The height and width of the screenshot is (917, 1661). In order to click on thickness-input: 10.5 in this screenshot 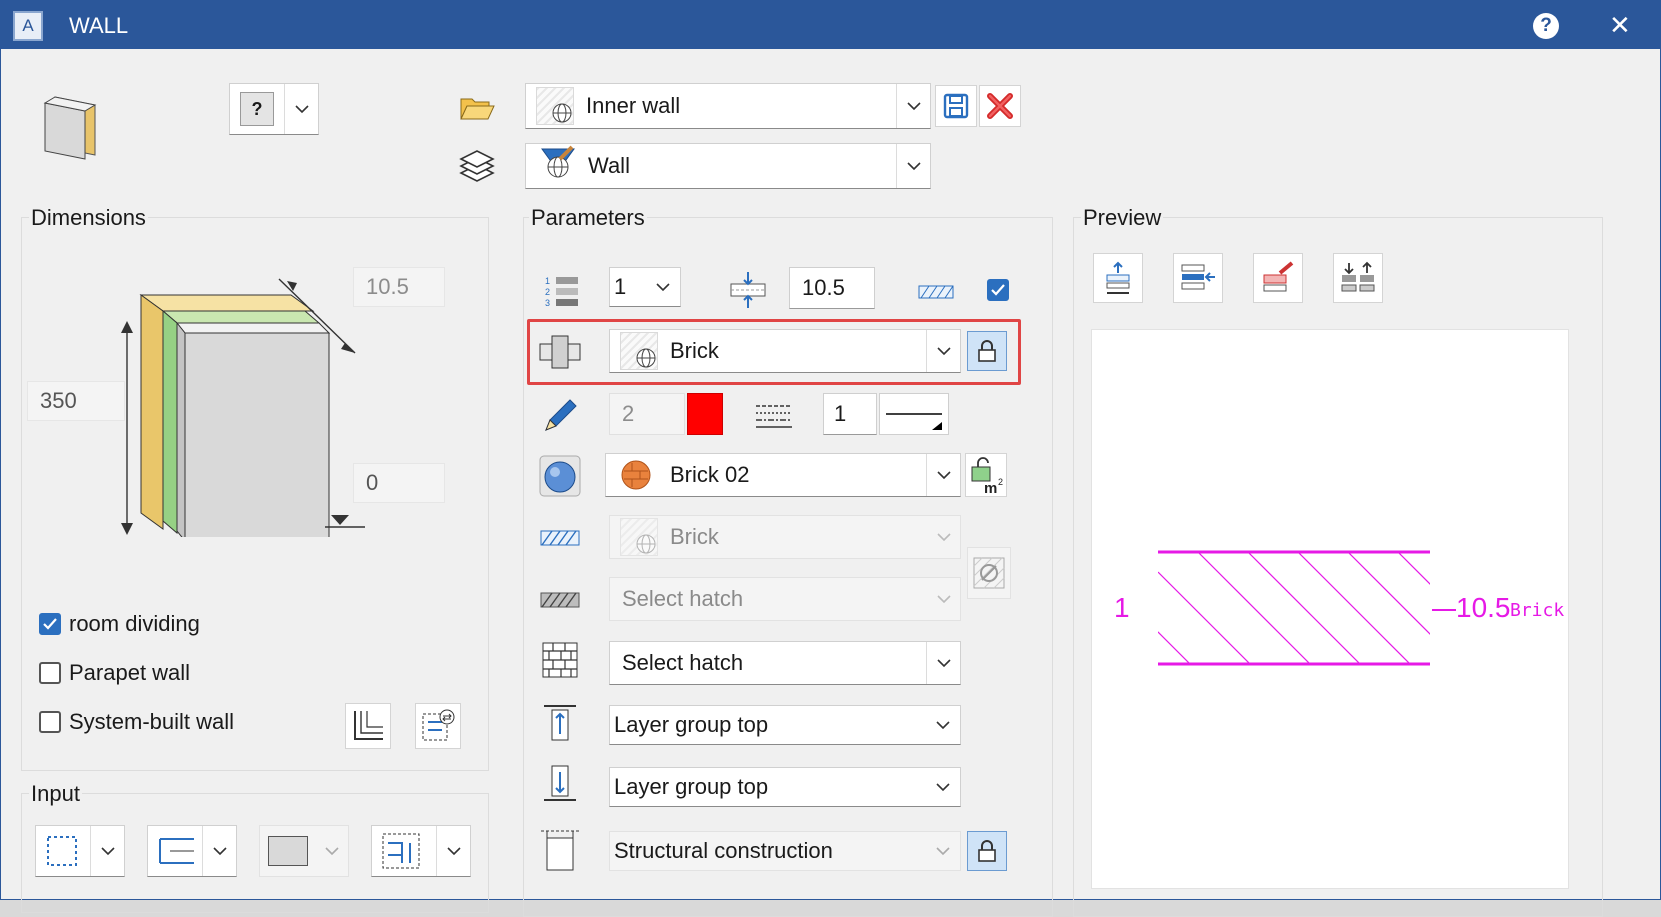, I will do `click(832, 288)`.